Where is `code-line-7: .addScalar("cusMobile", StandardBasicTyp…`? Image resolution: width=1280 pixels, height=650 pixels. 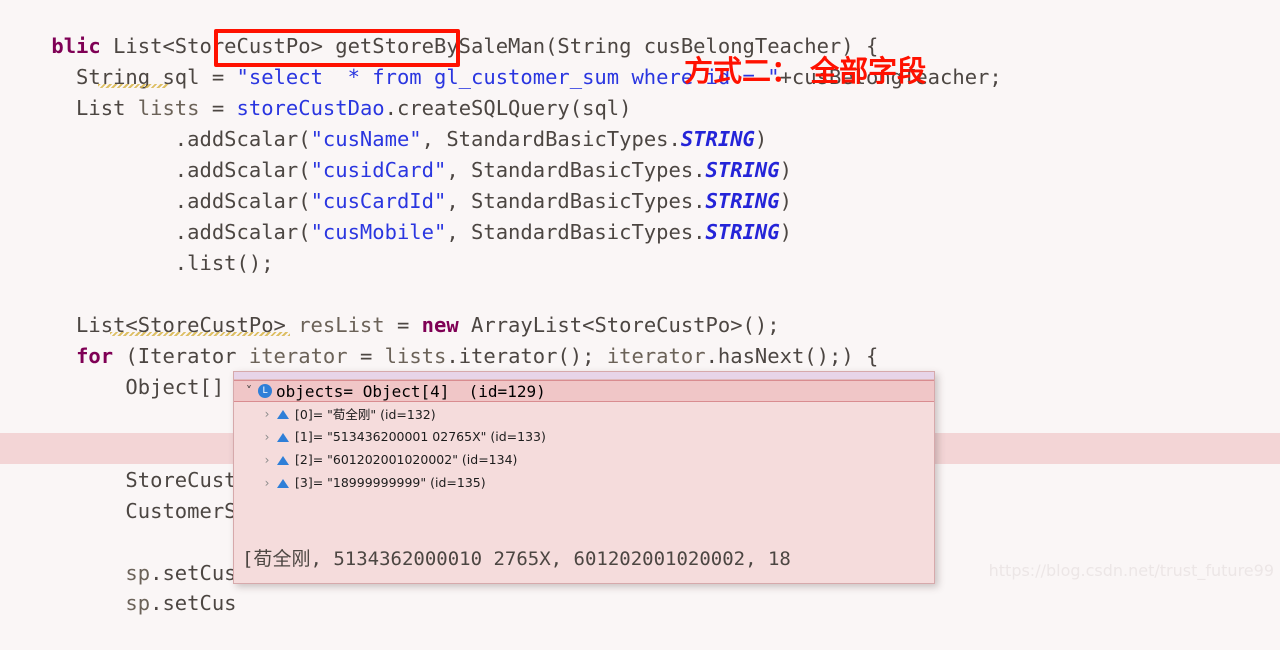 code-line-7: .addScalar("cusMobile", StandardBasicTyp… is located at coordinates (421, 232).